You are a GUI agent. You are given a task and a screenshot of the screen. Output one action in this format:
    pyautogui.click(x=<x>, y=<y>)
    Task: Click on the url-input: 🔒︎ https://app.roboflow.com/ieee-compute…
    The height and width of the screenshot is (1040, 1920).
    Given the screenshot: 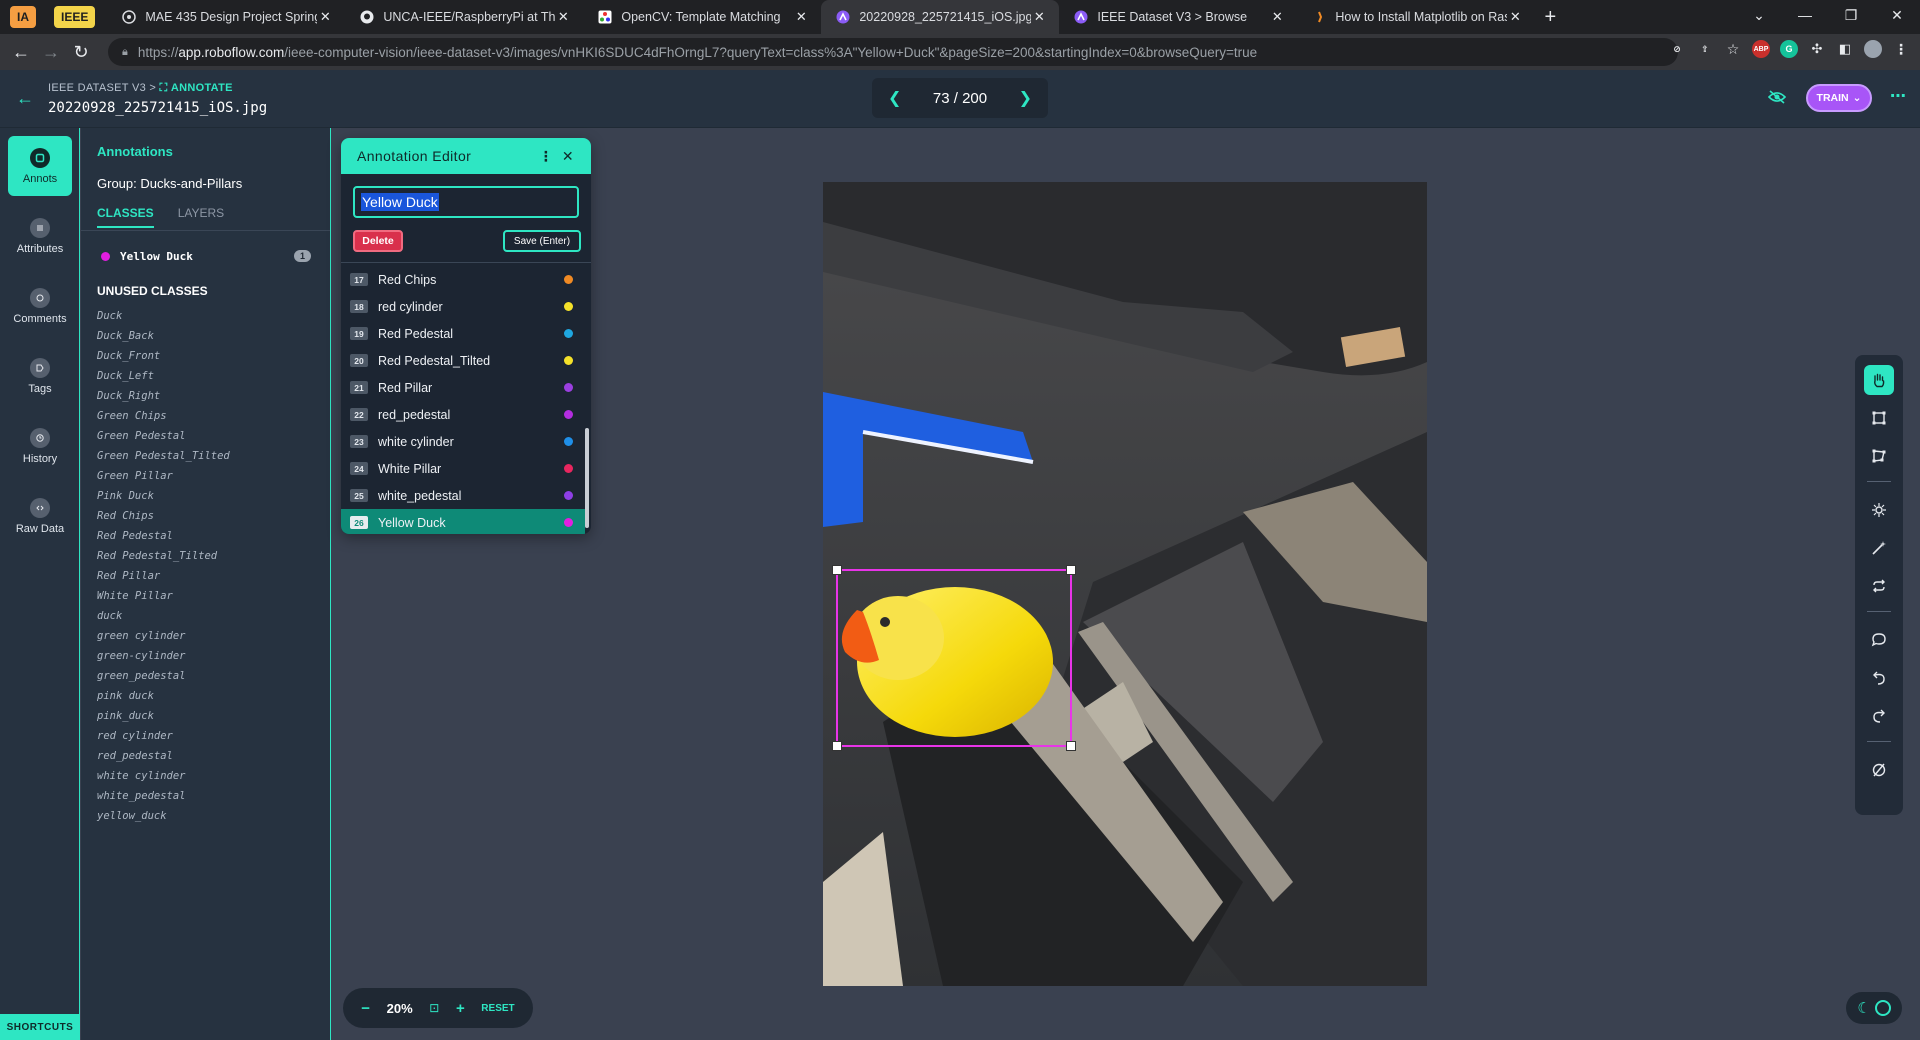 What is the action you would take?
    pyautogui.click(x=893, y=52)
    